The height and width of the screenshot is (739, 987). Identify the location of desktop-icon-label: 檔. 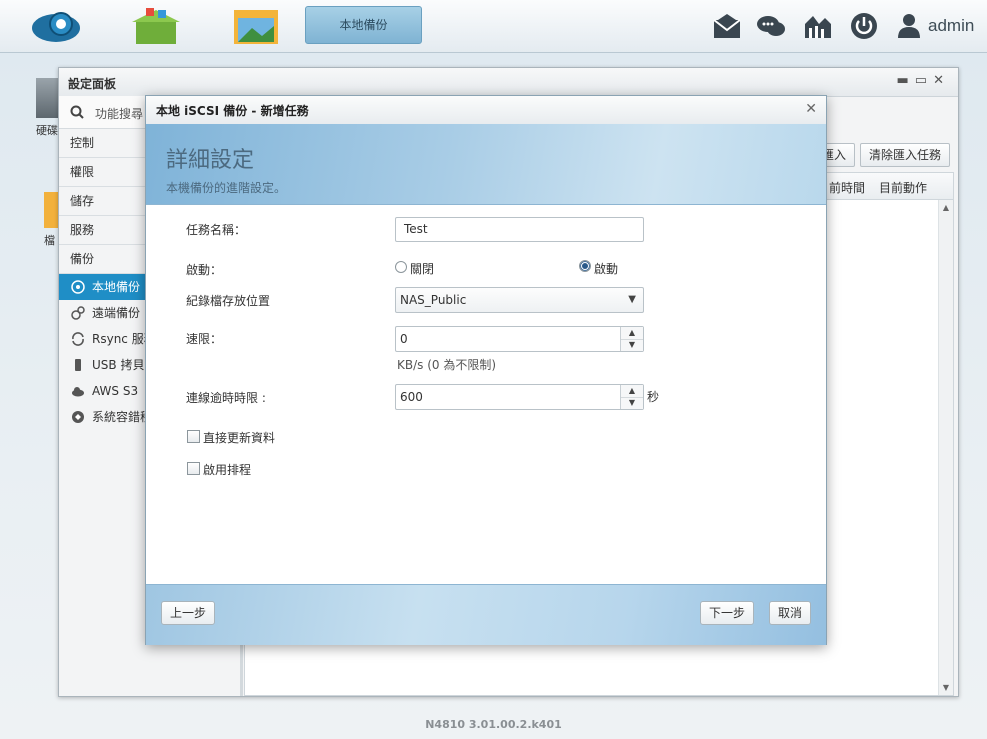
(49, 240).